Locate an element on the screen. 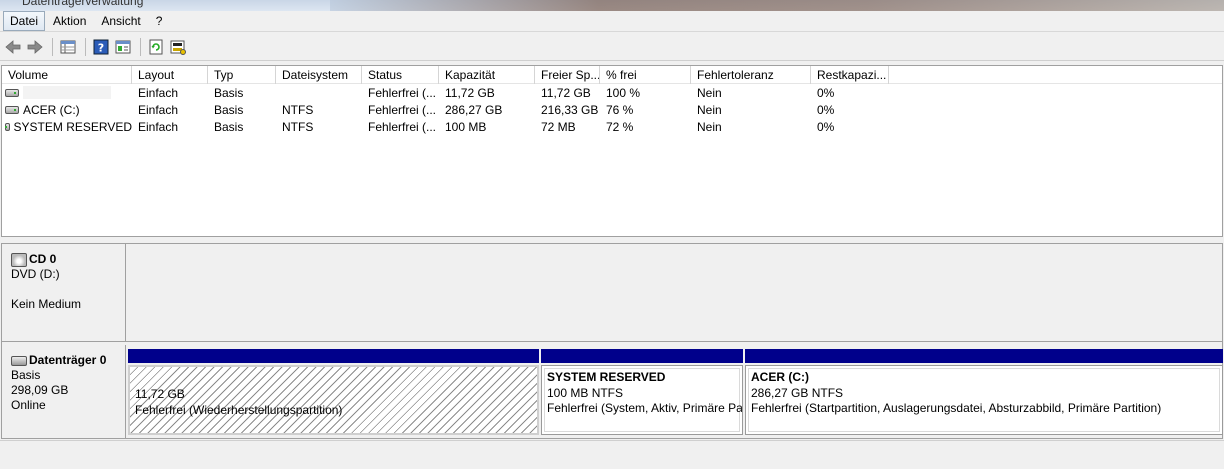  properties-icon is located at coordinates (123, 47).